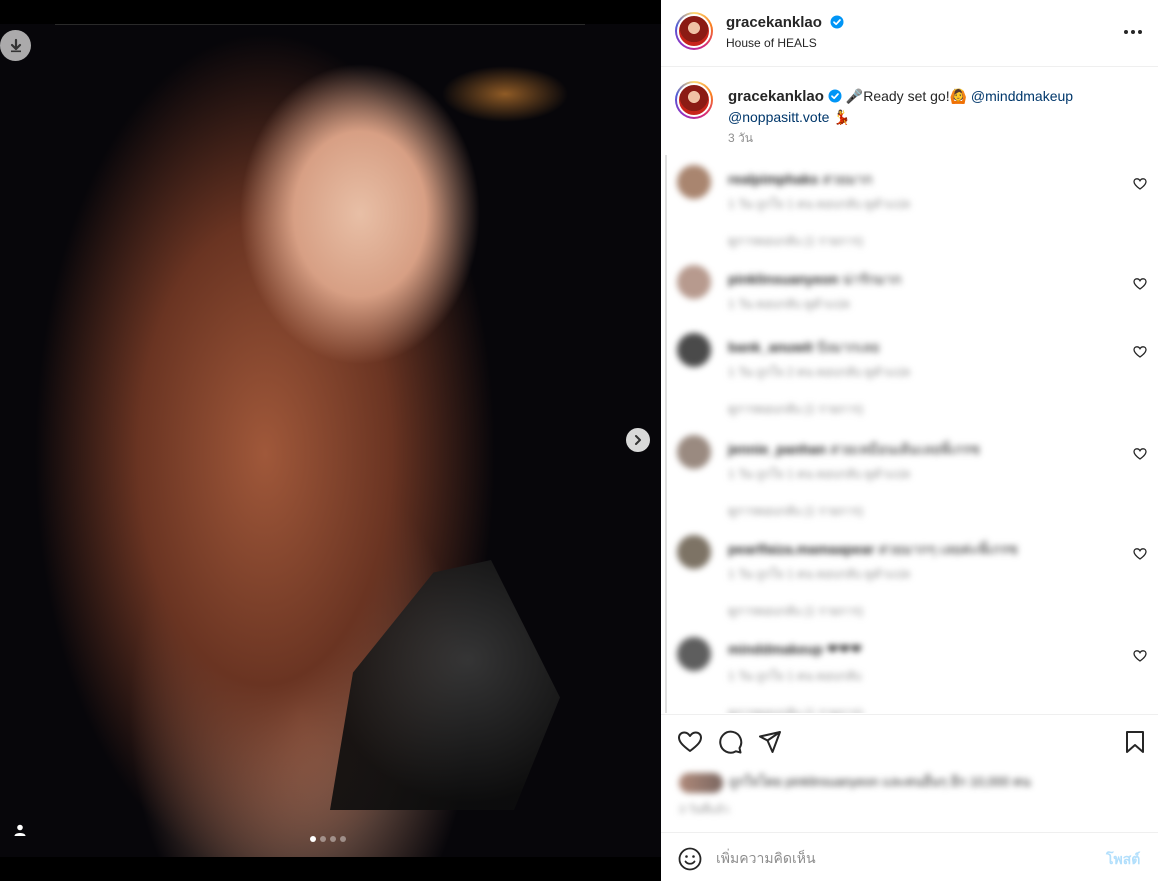 The width and height of the screenshot is (1158, 881). What do you see at coordinates (909, 740) in the screenshot?
I see `post-actions-bar` at bounding box center [909, 740].